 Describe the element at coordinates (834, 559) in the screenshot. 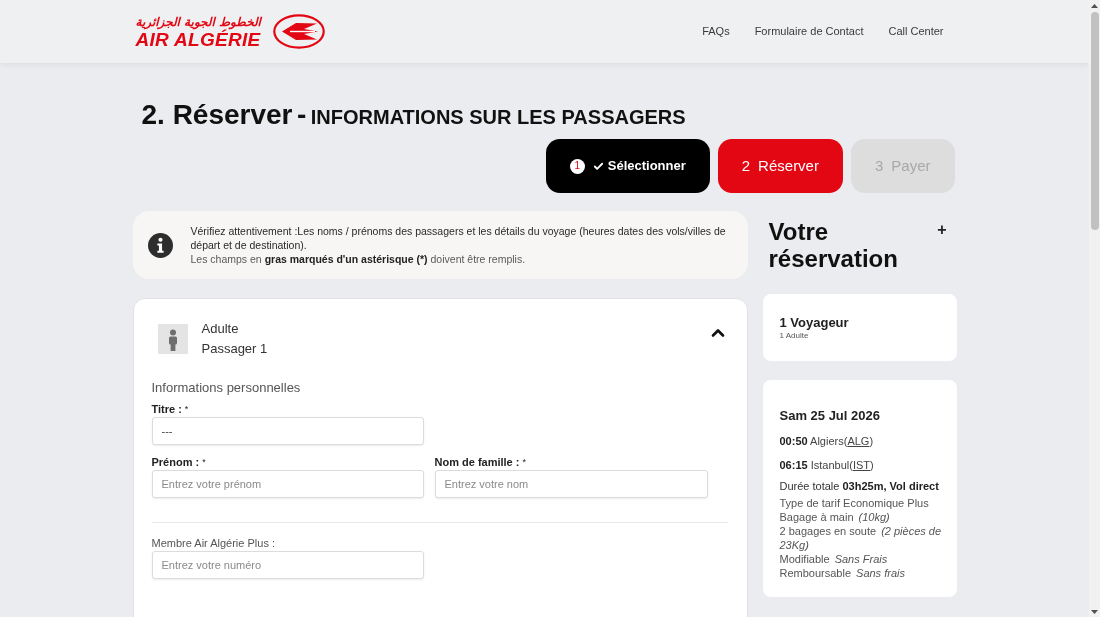

I see `fare-detail: Modifiable Sans Frais` at that location.